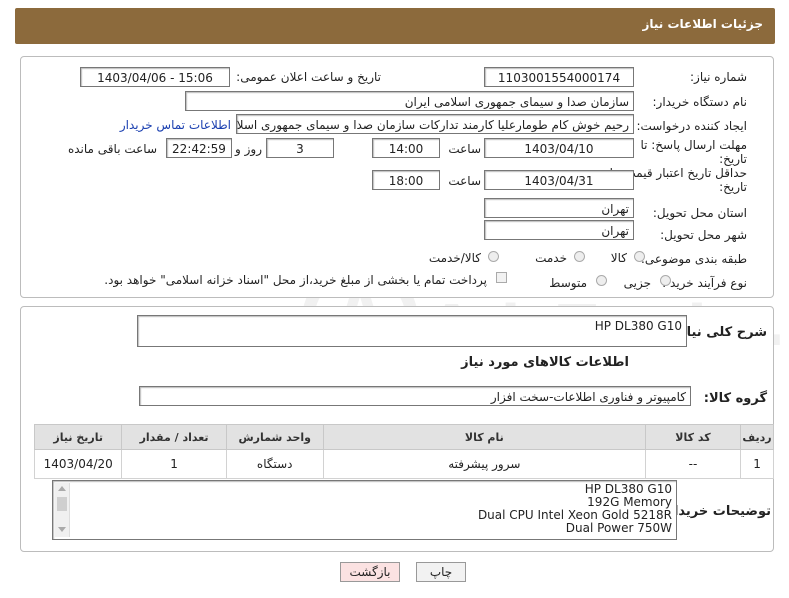 The height and width of the screenshot is (598, 789). What do you see at coordinates (484, 437) in the screenshot?
I see `column-item-name: نام کالا` at bounding box center [484, 437].